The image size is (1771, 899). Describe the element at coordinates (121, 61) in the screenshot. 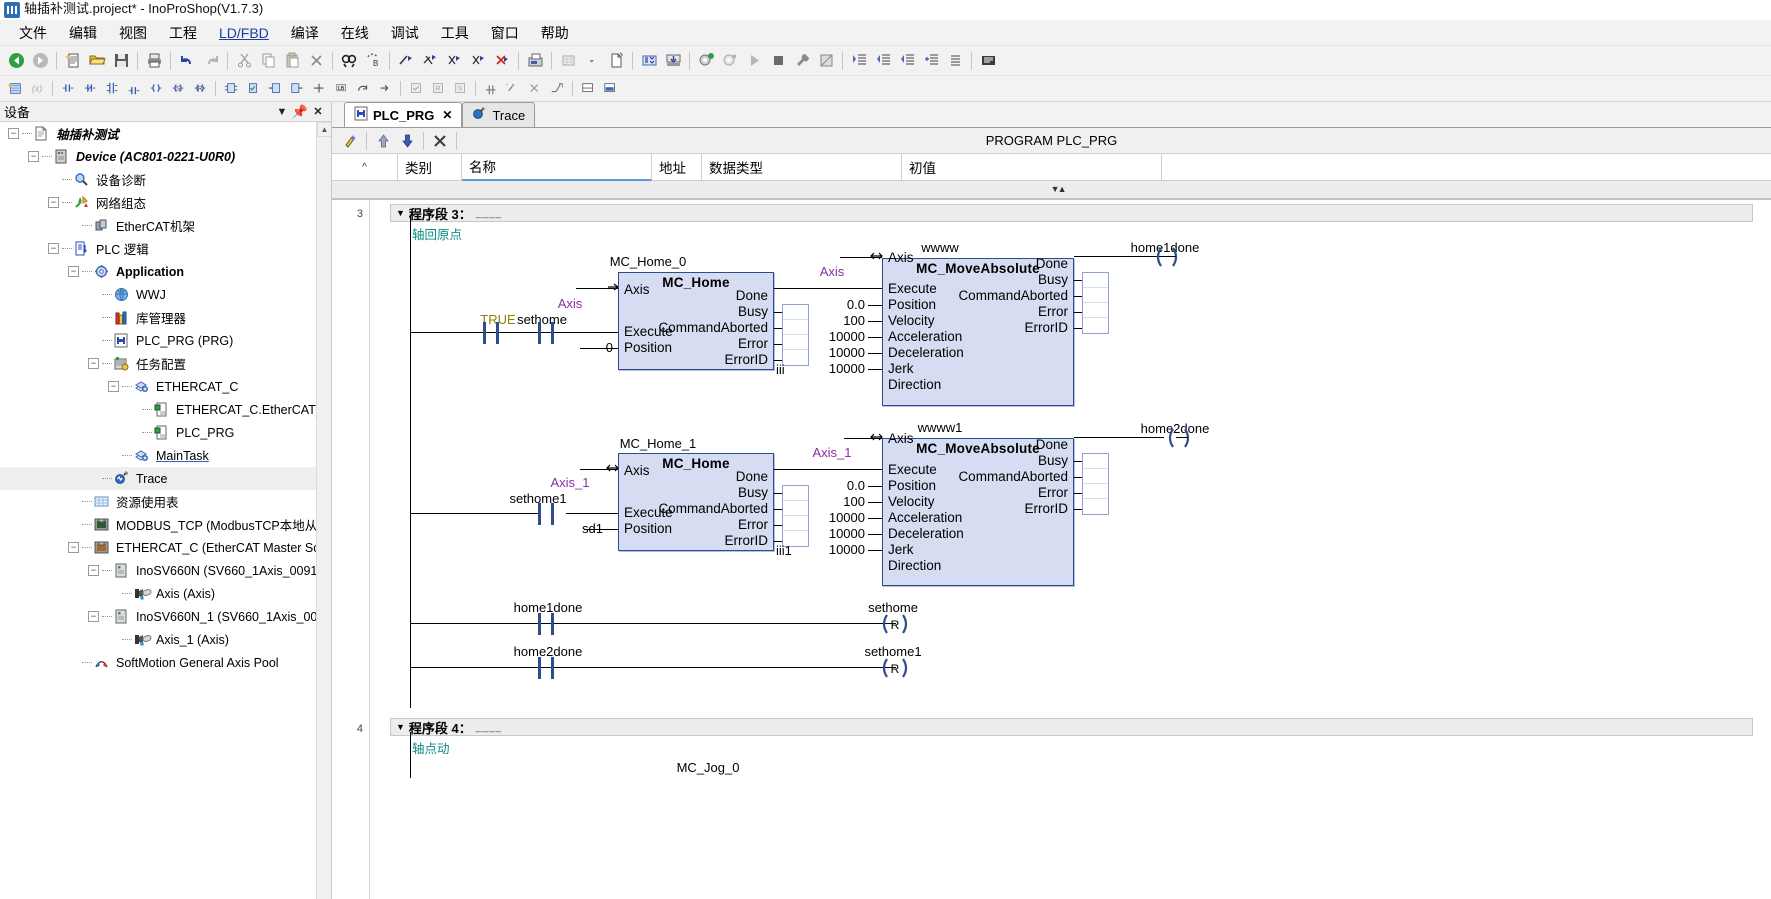

I see `save-icon` at that location.